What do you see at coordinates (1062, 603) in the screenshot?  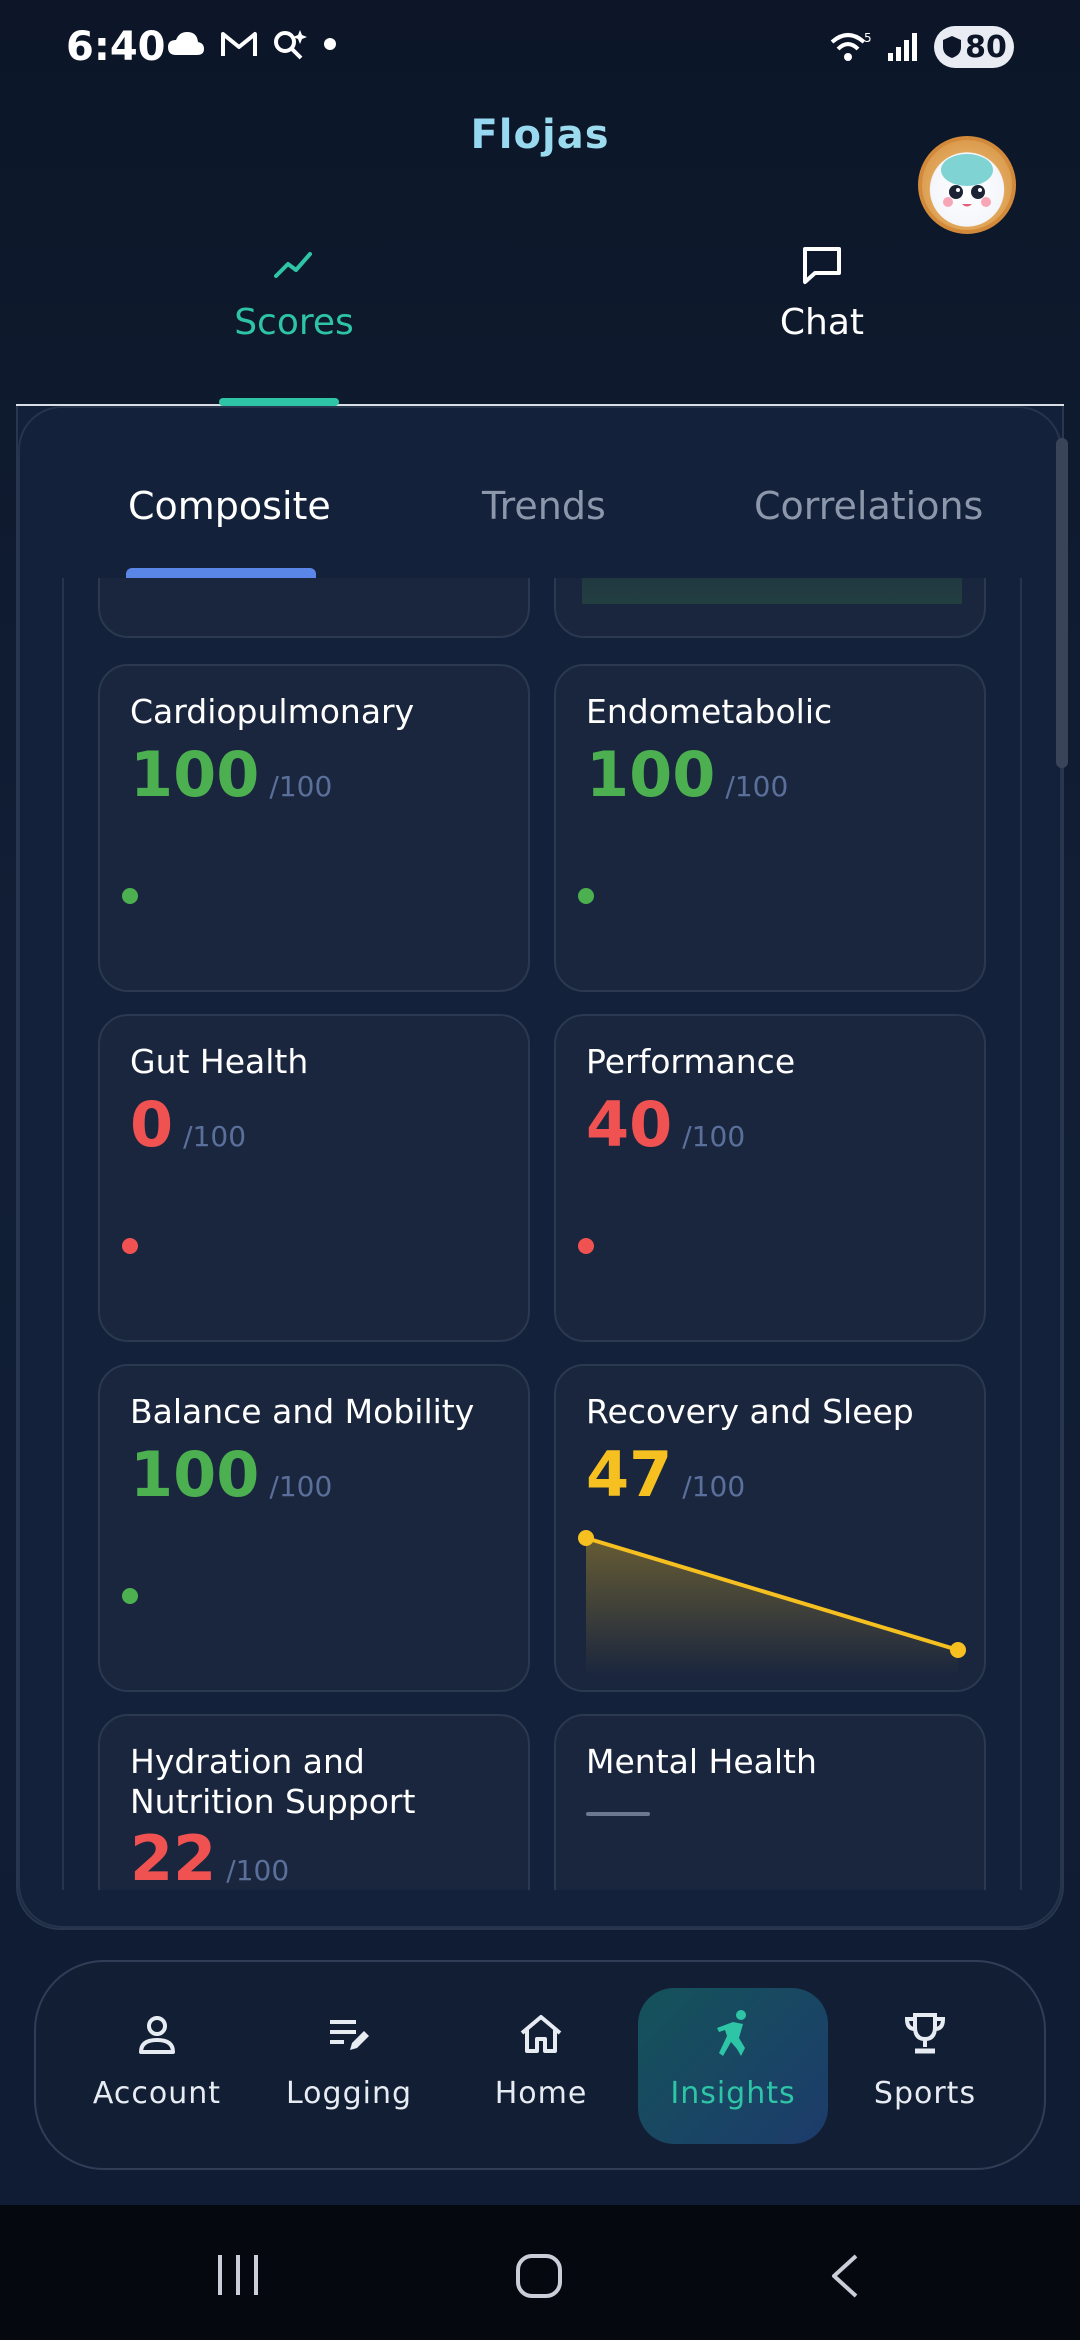 I see `scrollbar` at bounding box center [1062, 603].